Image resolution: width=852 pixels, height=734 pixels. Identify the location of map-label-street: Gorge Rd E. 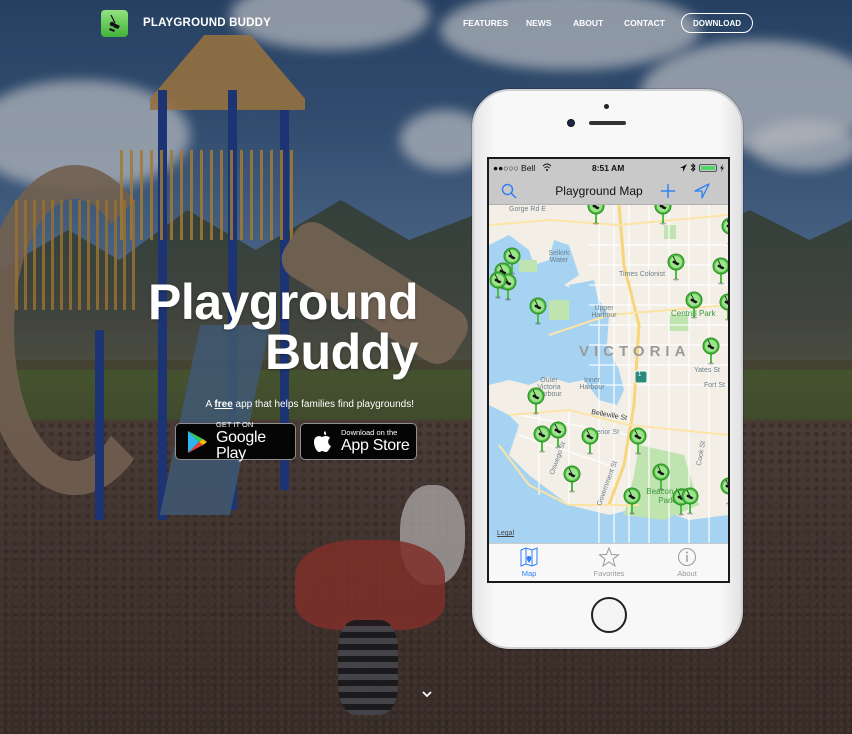
(527, 209).